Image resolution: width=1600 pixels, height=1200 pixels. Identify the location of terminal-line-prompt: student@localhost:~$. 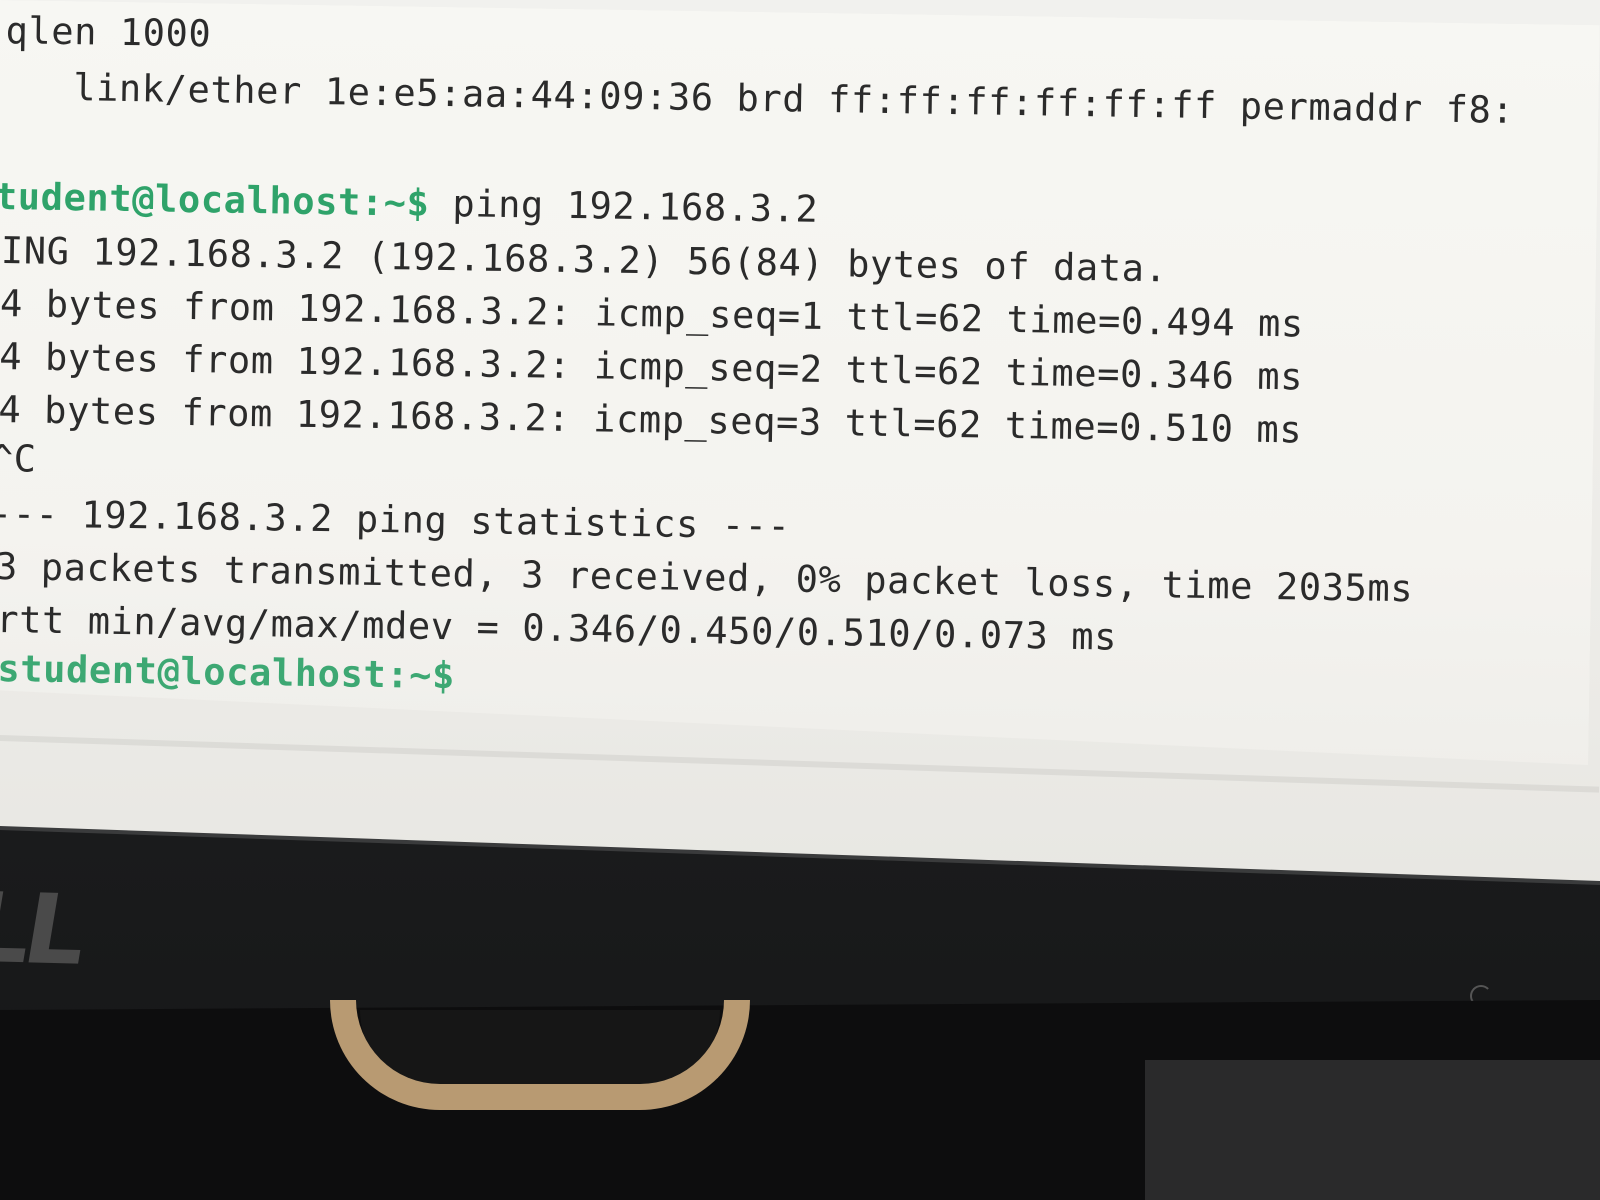
(227, 672).